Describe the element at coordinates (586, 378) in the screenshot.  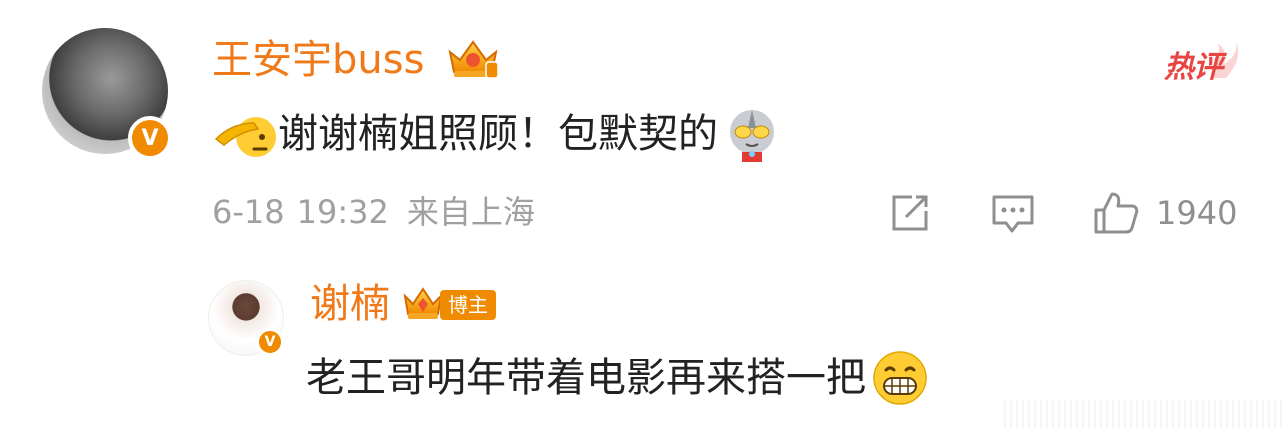
I see `reply-text: 老王哥明年带着电影再来搭一把` at that location.